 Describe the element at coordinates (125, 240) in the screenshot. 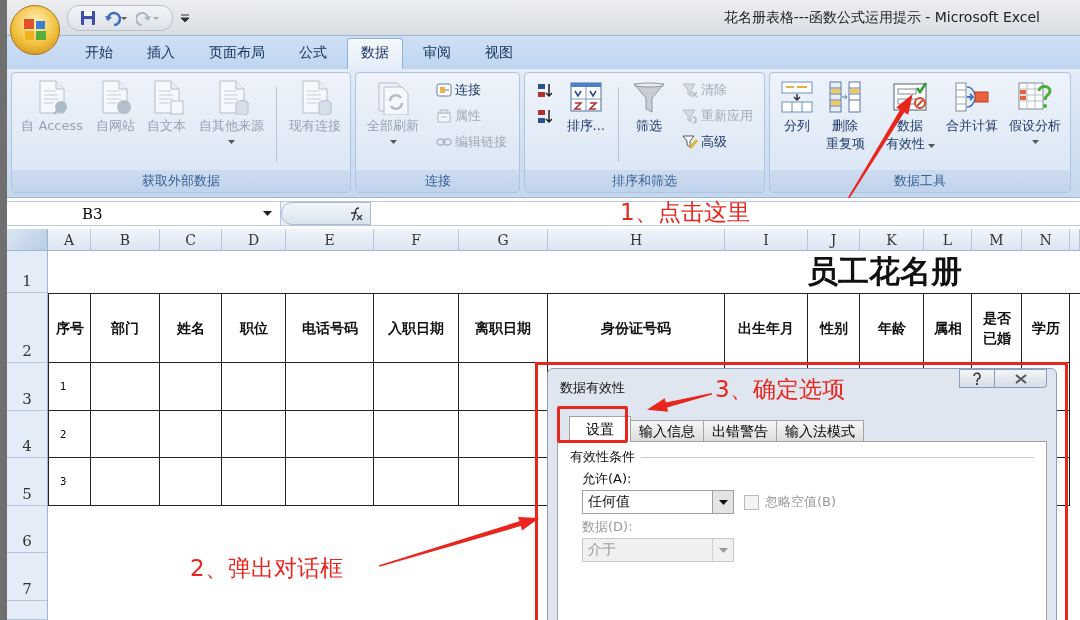

I see `column-header: B` at that location.